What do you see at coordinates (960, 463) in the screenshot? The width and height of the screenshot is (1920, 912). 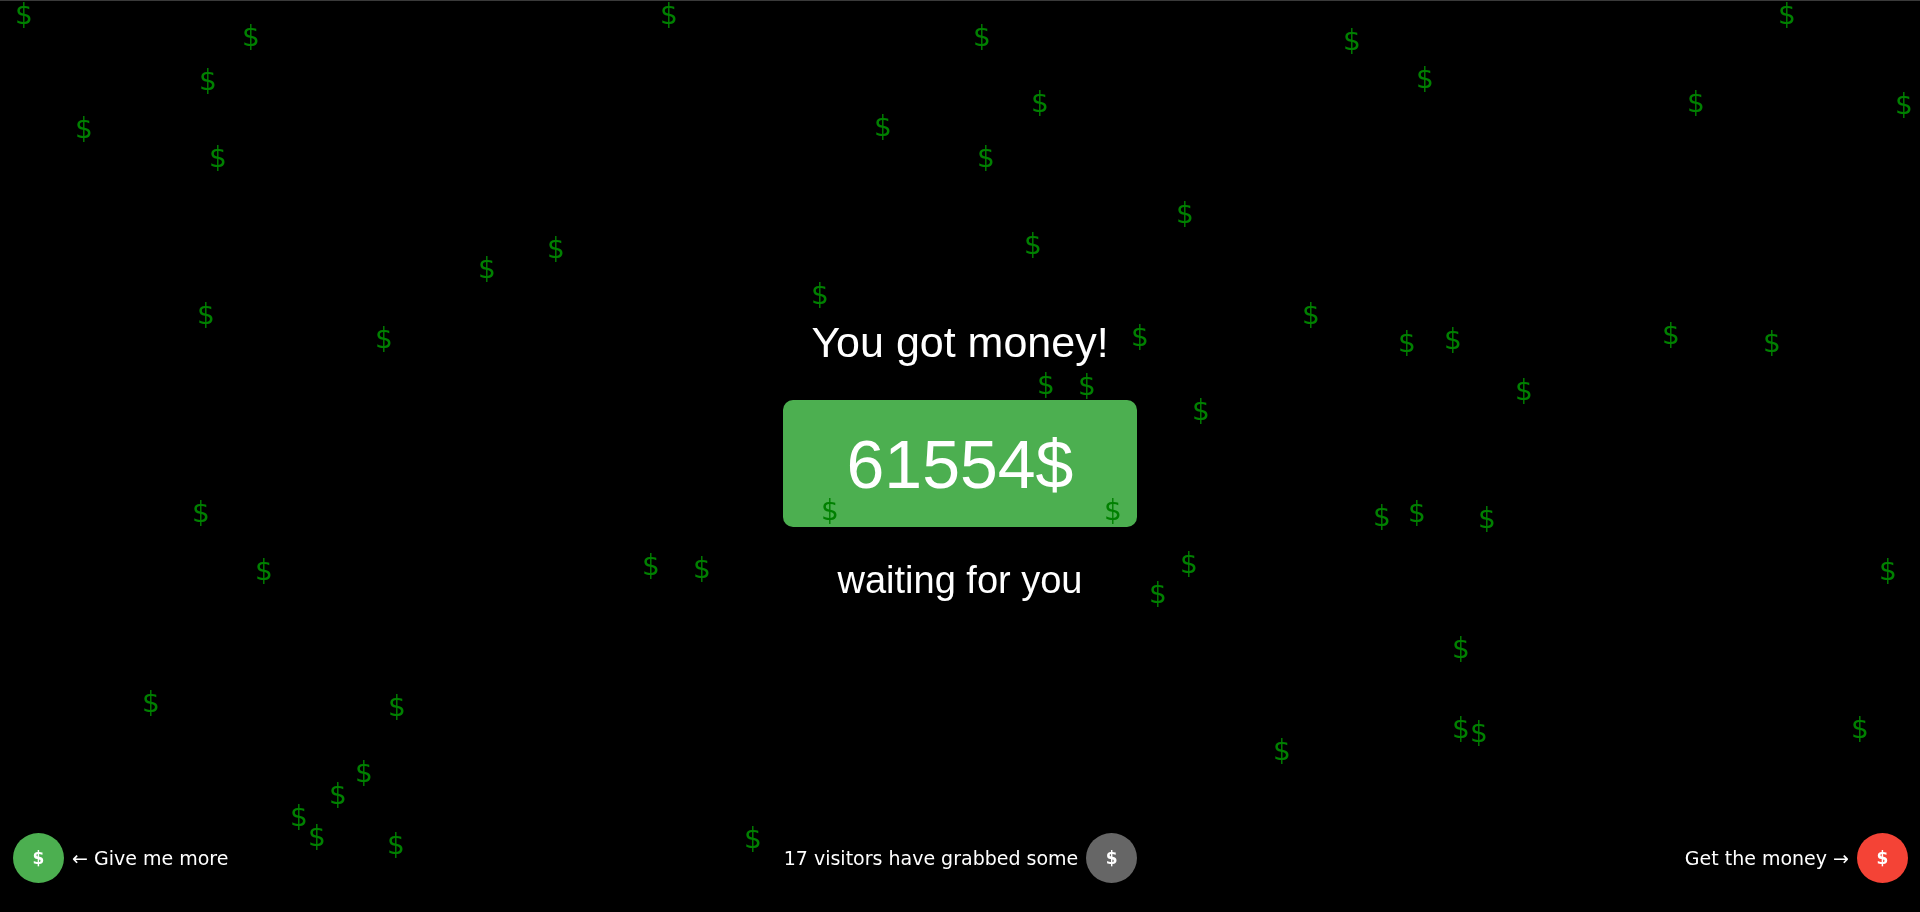 I see `amount-text: 61554$` at bounding box center [960, 463].